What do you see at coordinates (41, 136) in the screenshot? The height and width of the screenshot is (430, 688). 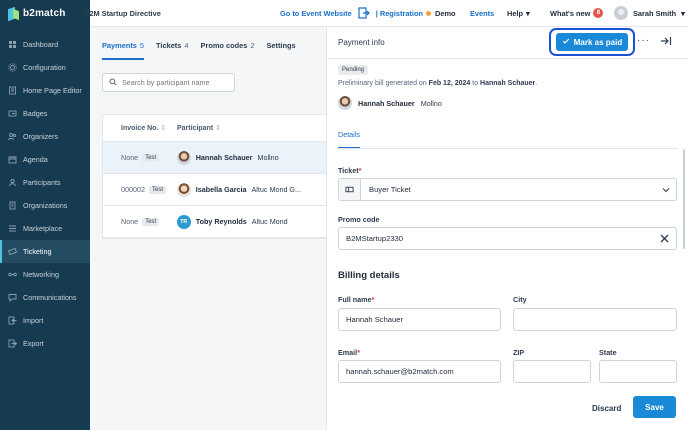 I see `sidebar-item-label: Organizers` at bounding box center [41, 136].